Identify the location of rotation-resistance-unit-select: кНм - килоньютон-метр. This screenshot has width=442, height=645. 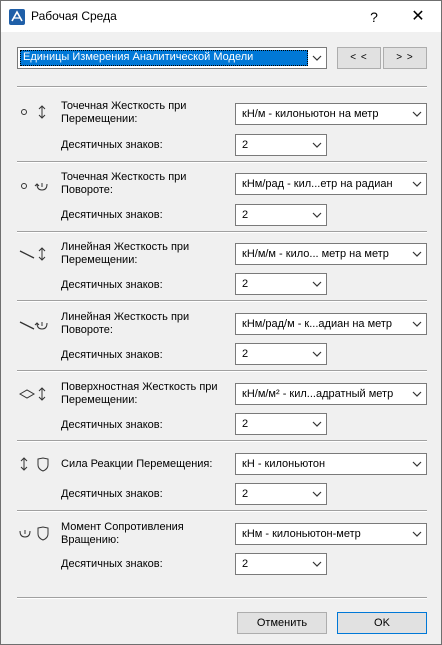
(331, 534).